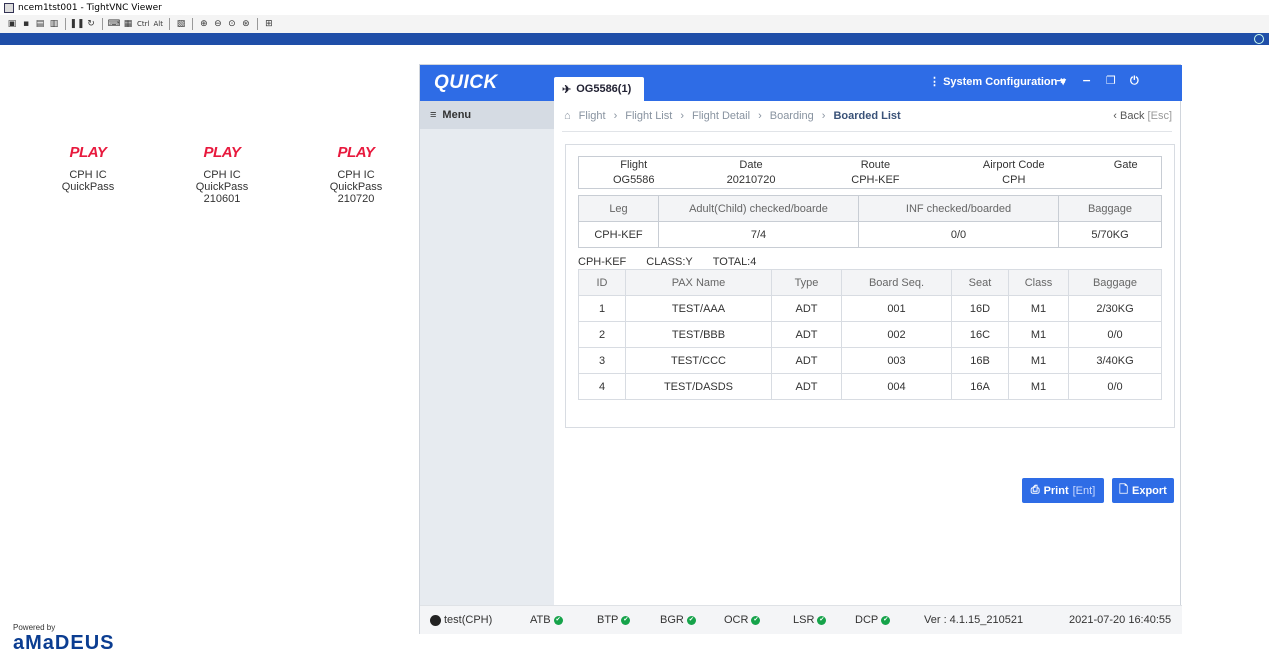  Describe the element at coordinates (232, 24) in the screenshot. I see `zoom-reset-icon: ⊙` at that location.